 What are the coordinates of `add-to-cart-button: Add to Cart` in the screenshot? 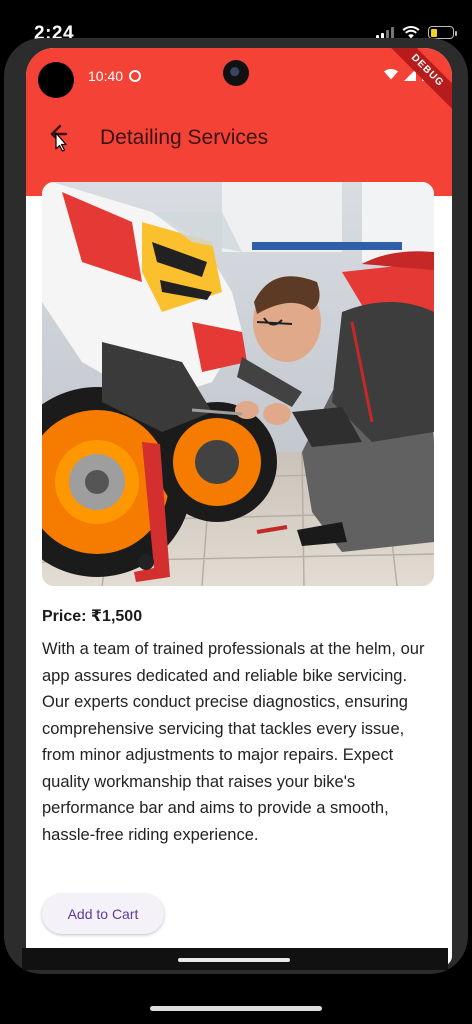 It's located at (103, 914).